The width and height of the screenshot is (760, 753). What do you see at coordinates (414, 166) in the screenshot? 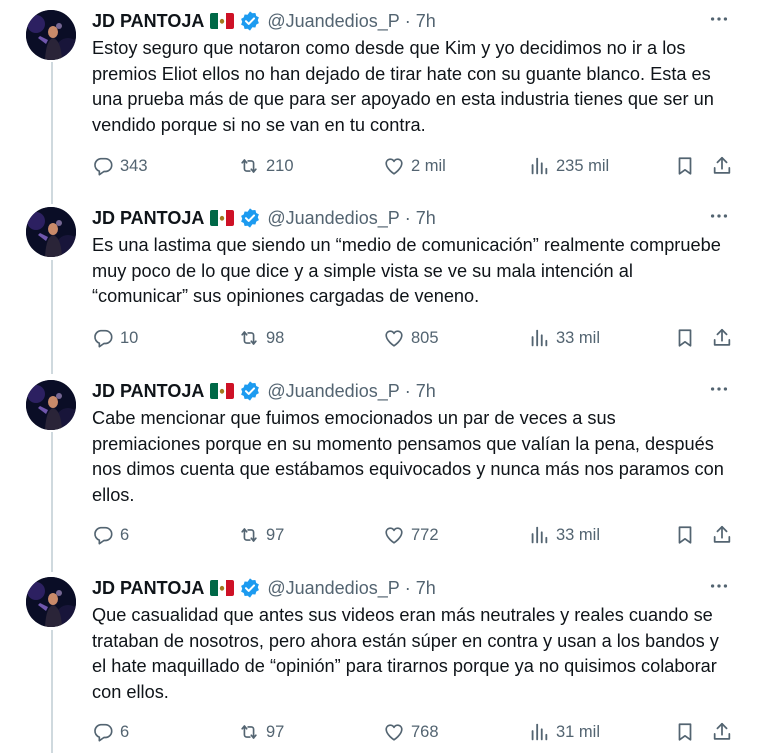
I see `like-button: 2 mil` at bounding box center [414, 166].